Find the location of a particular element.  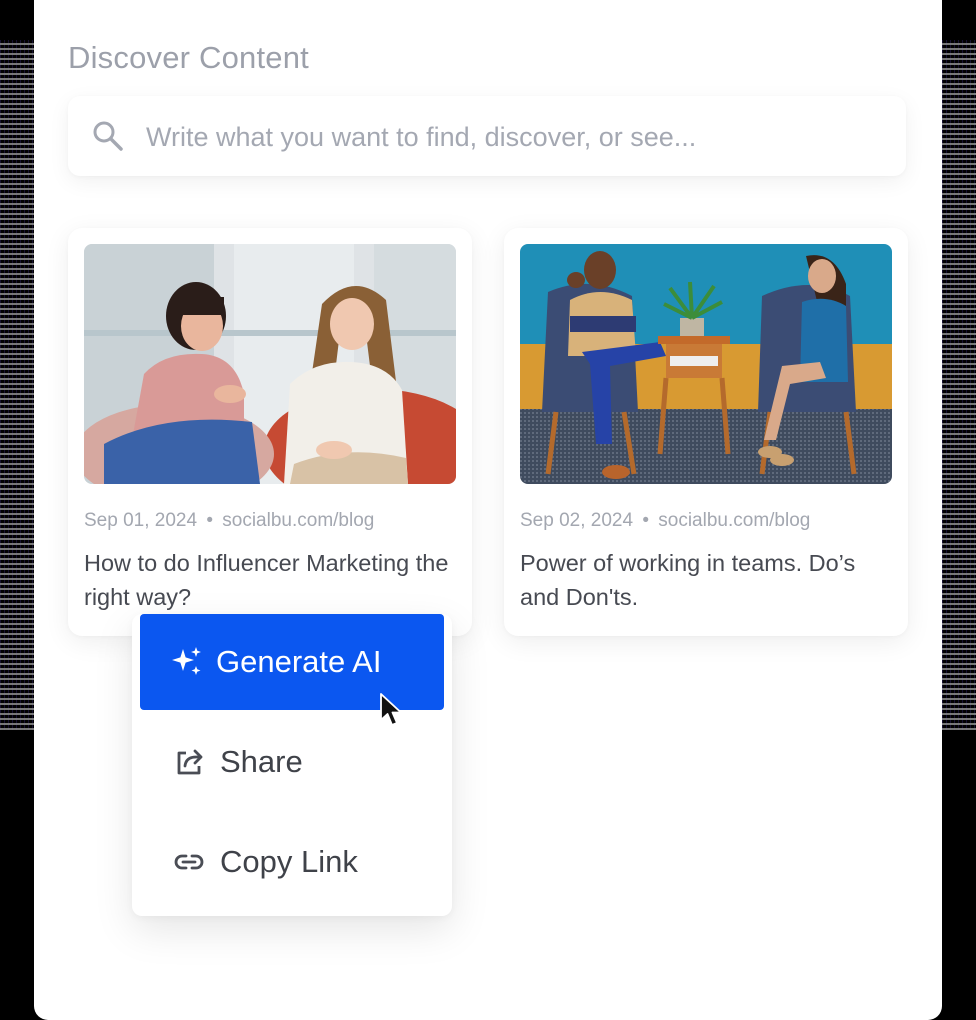

page-title: Discover Content is located at coordinates (188, 57).